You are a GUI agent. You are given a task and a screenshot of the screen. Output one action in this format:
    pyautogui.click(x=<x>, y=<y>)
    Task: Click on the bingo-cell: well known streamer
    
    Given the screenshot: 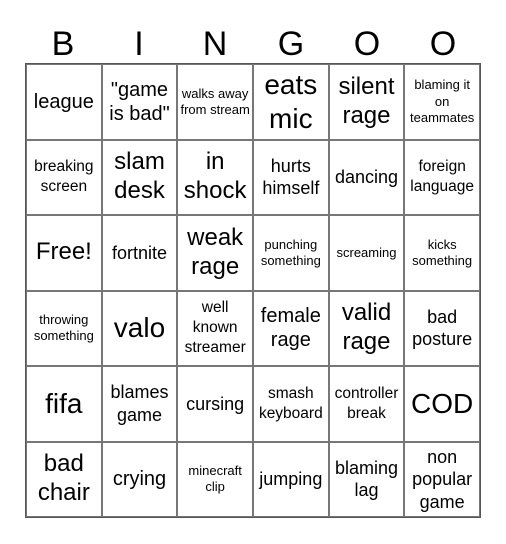 What is the action you would take?
    pyautogui.click(x=215, y=328)
    